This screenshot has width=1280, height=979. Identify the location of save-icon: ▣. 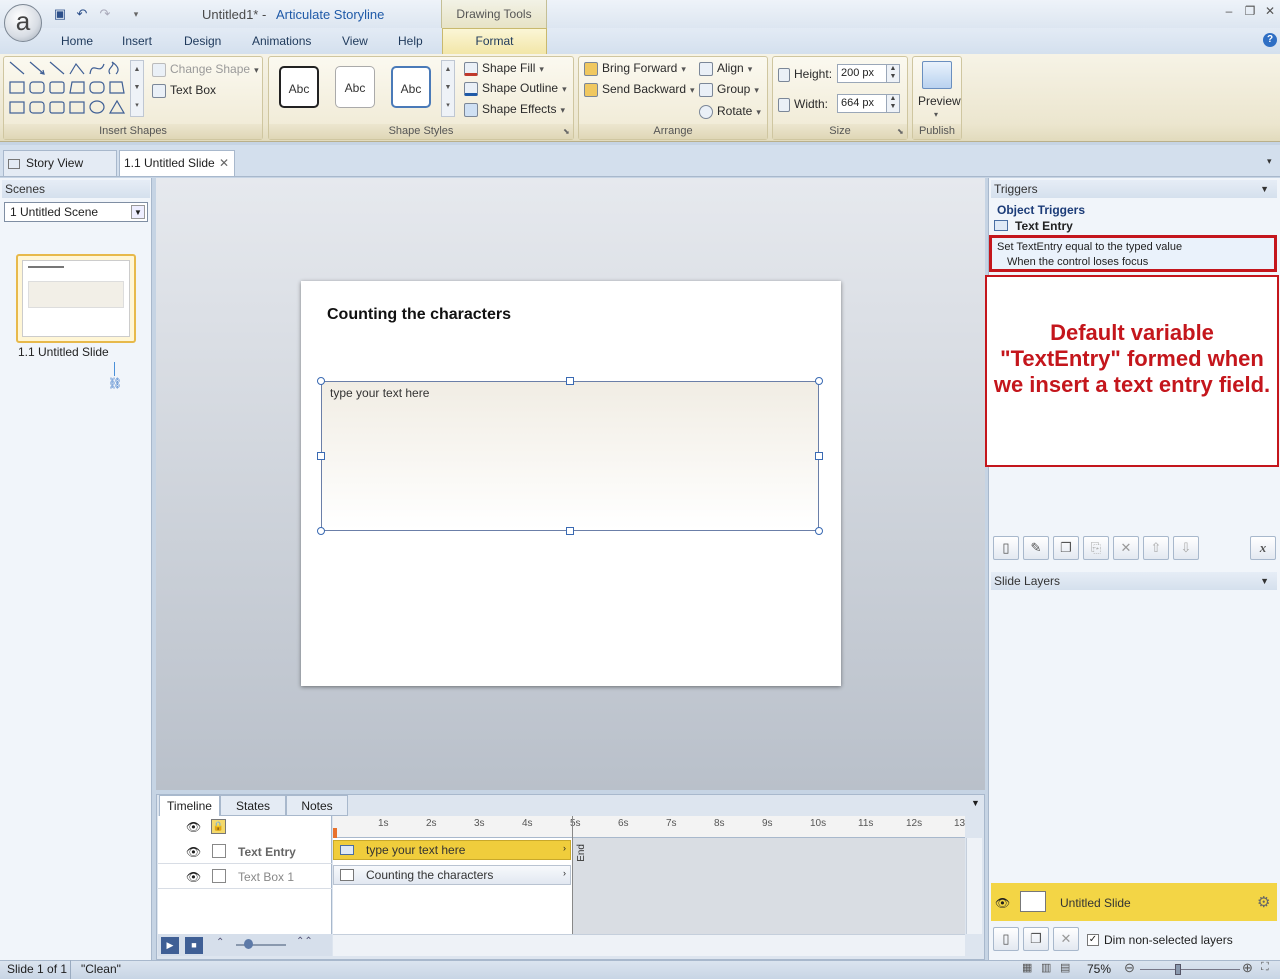
(60, 14).